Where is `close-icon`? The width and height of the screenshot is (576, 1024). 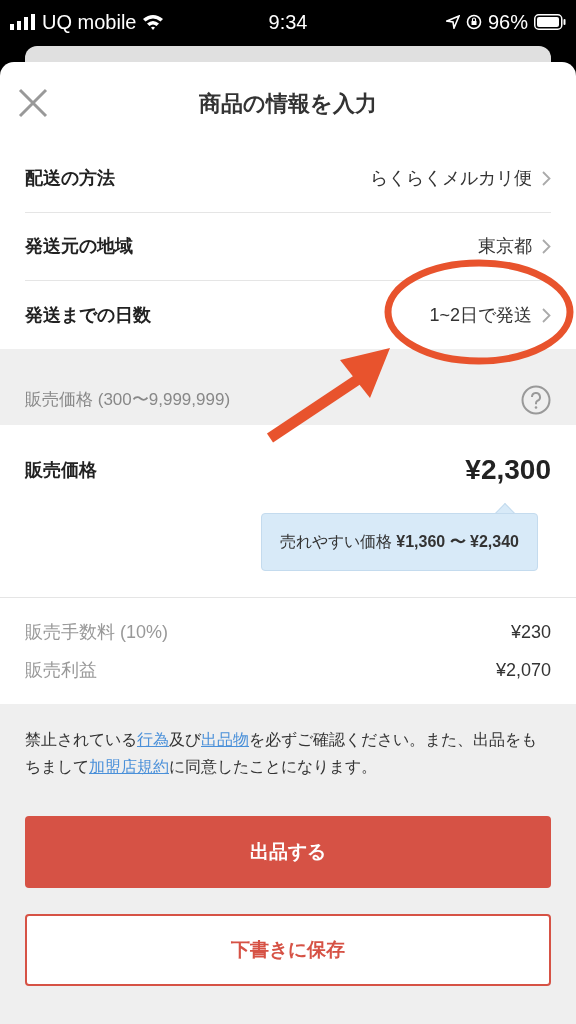
close-icon is located at coordinates (33, 103).